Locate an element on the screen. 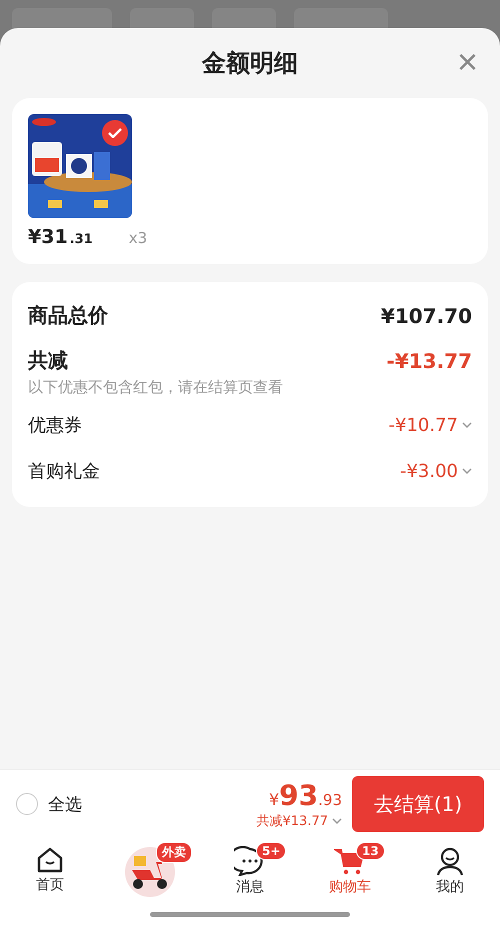 This screenshot has height=933, width=500. total-amount: 93 is located at coordinates (298, 795).